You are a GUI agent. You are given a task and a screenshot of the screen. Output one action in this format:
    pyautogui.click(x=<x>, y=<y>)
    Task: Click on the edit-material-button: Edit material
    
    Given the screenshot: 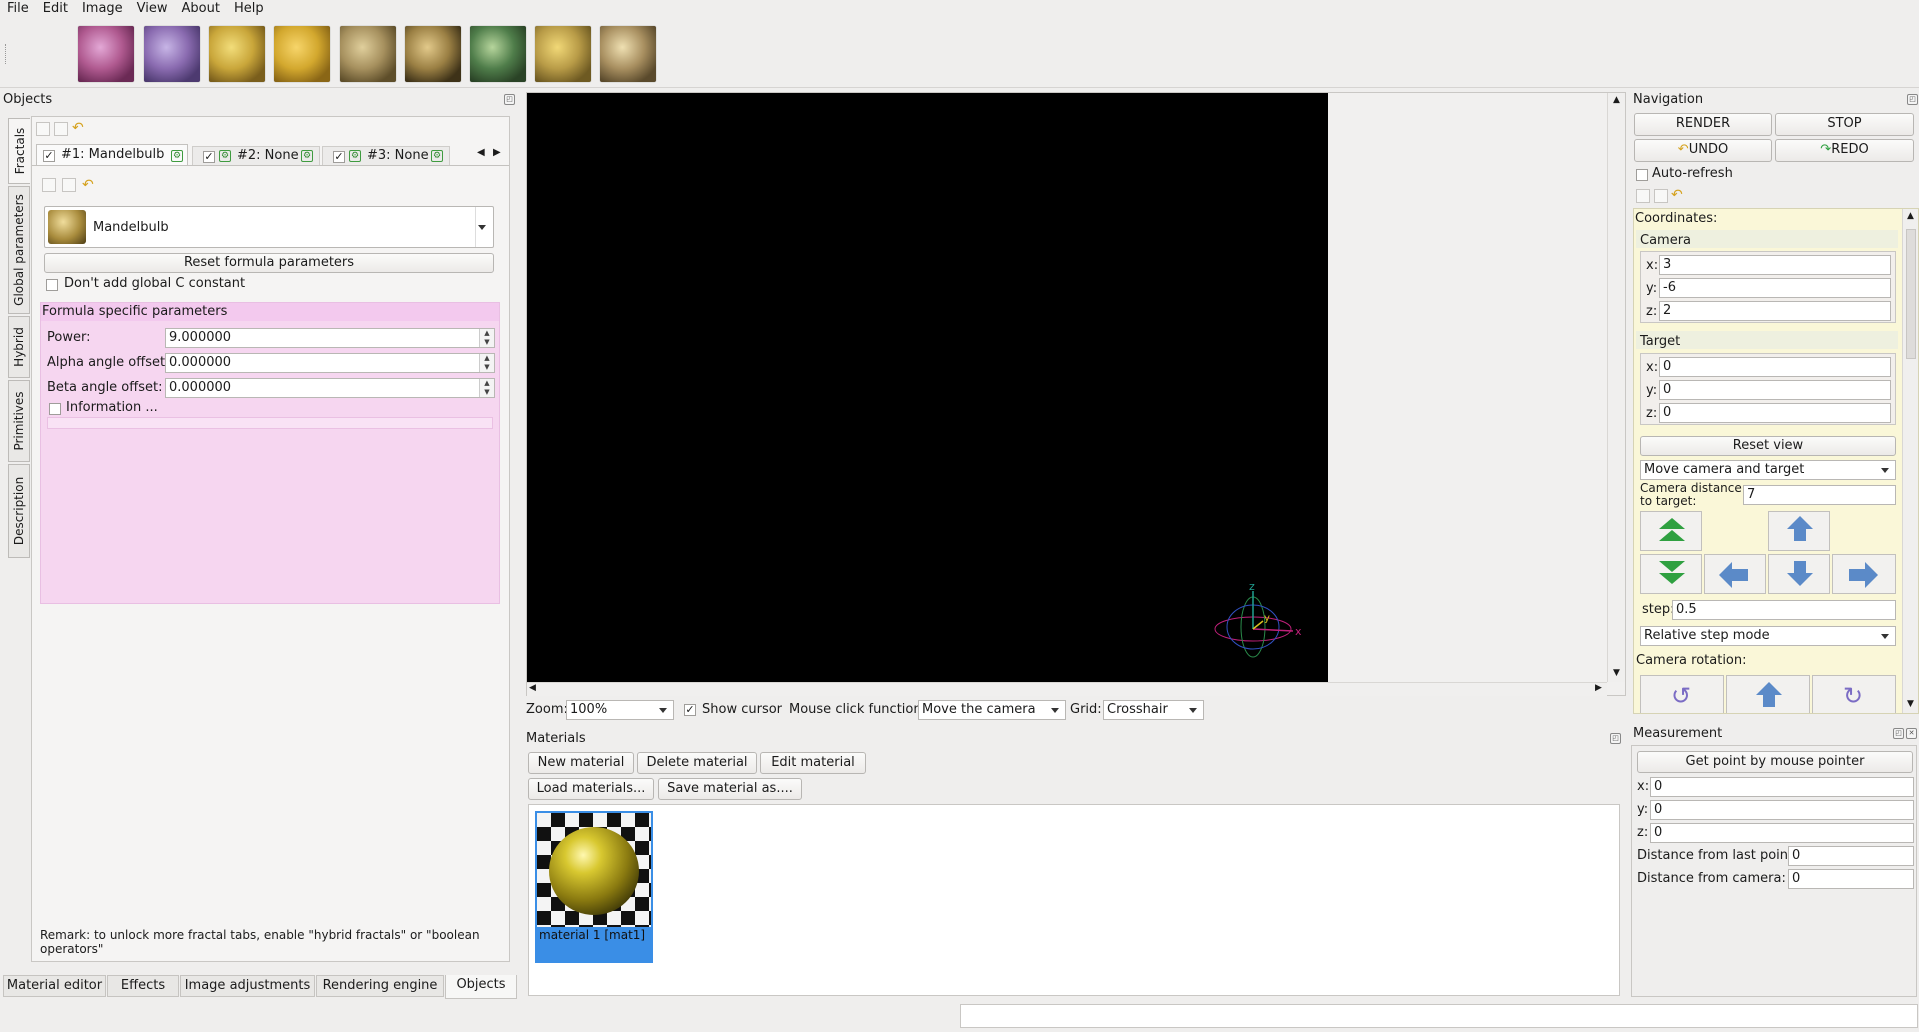 What is the action you would take?
    pyautogui.click(x=813, y=763)
    